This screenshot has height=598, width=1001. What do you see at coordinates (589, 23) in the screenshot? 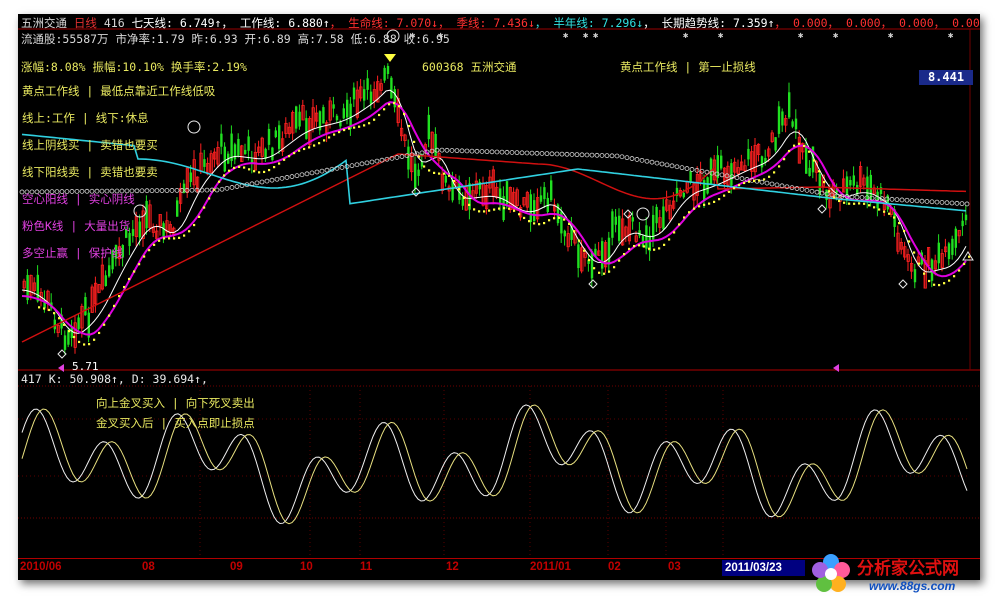
I see `header-segment: ， 半年线: 7.296↓` at bounding box center [589, 23].